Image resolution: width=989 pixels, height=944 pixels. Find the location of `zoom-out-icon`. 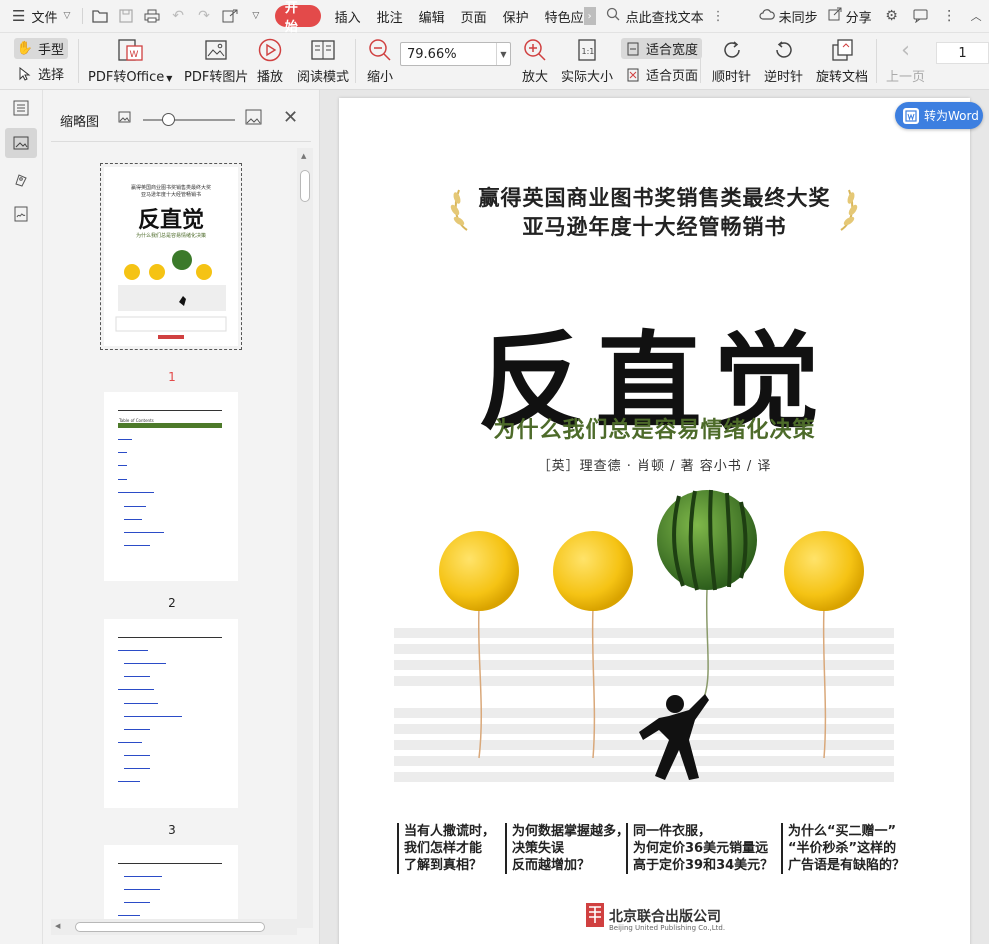

zoom-out-icon is located at coordinates (380, 50).